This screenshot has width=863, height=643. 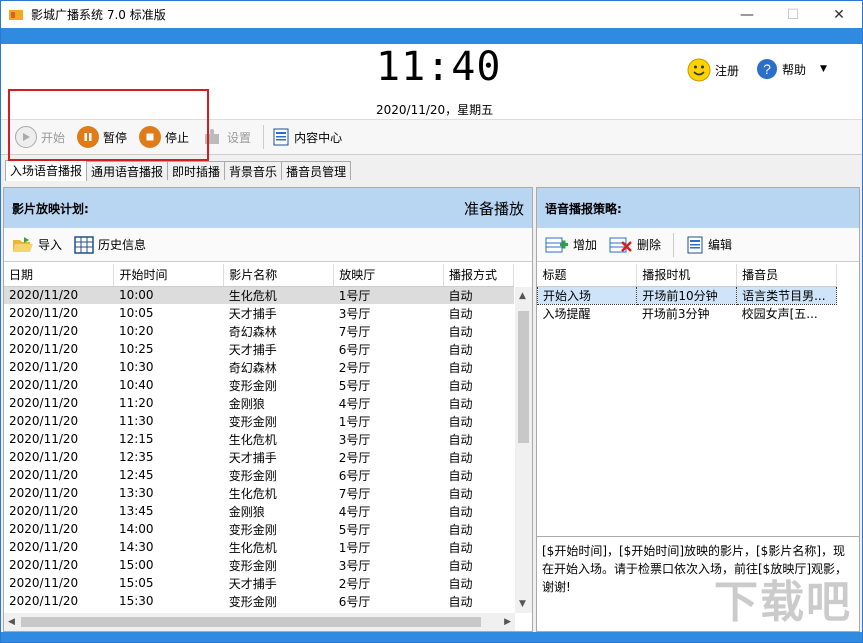 I want to click on table-cell: 天才捕手, so click(x=279, y=349).